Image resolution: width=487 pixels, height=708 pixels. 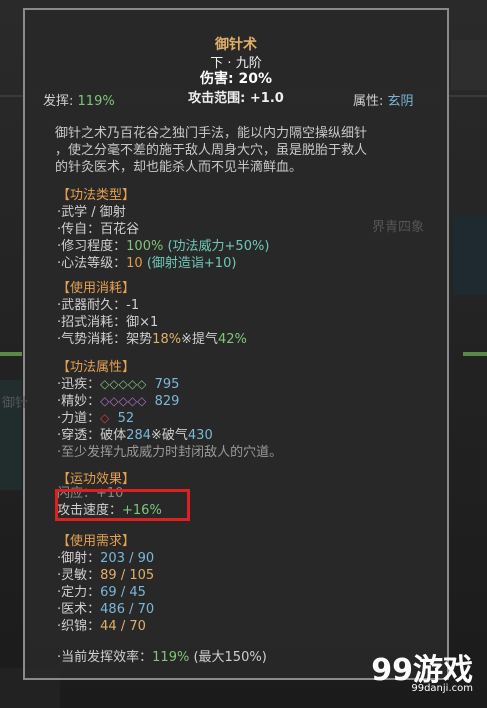 What do you see at coordinates (469, 65) in the screenshot?
I see `background-ornament` at bounding box center [469, 65].